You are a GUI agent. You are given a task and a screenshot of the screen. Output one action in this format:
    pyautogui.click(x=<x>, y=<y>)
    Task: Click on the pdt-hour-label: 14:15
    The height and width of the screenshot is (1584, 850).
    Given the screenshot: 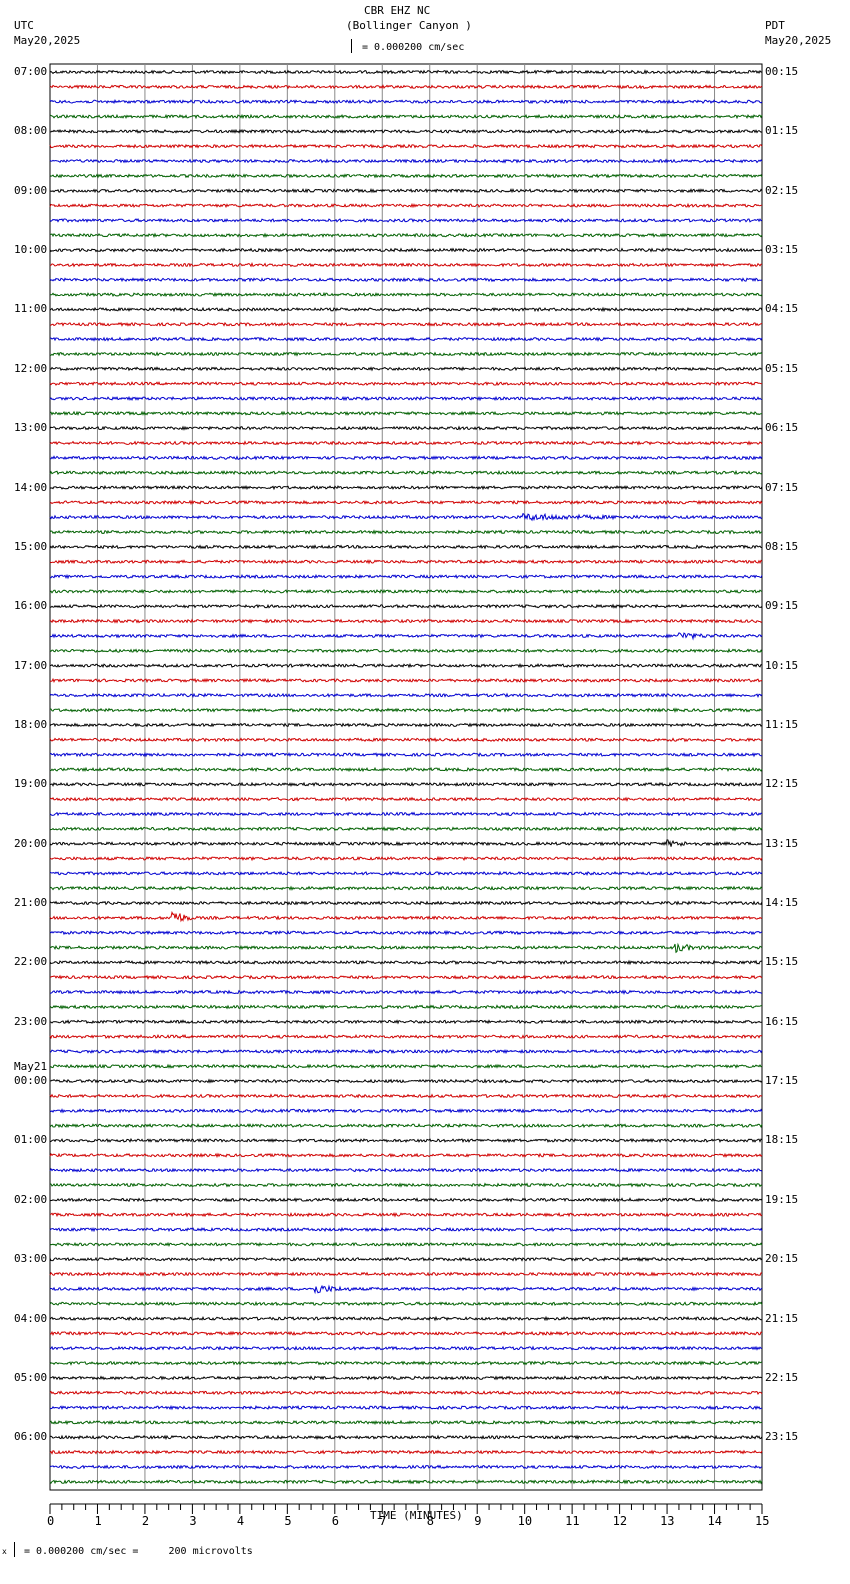 What is the action you would take?
    pyautogui.click(x=782, y=903)
    